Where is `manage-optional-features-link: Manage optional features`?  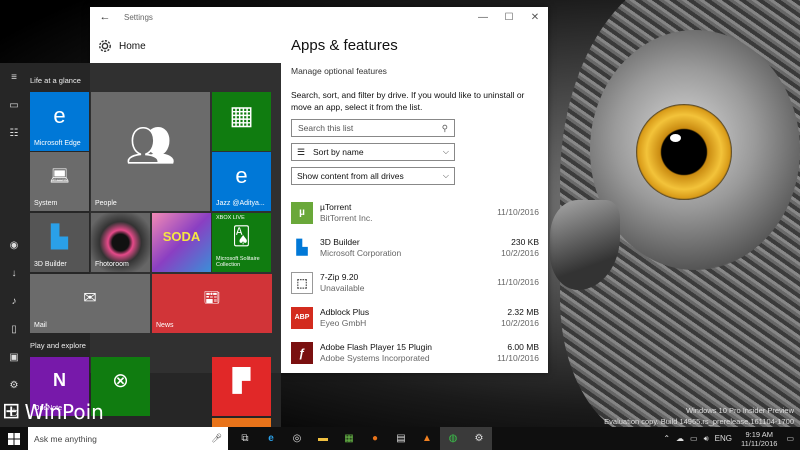 manage-optional-features-link: Manage optional features is located at coordinates (415, 71).